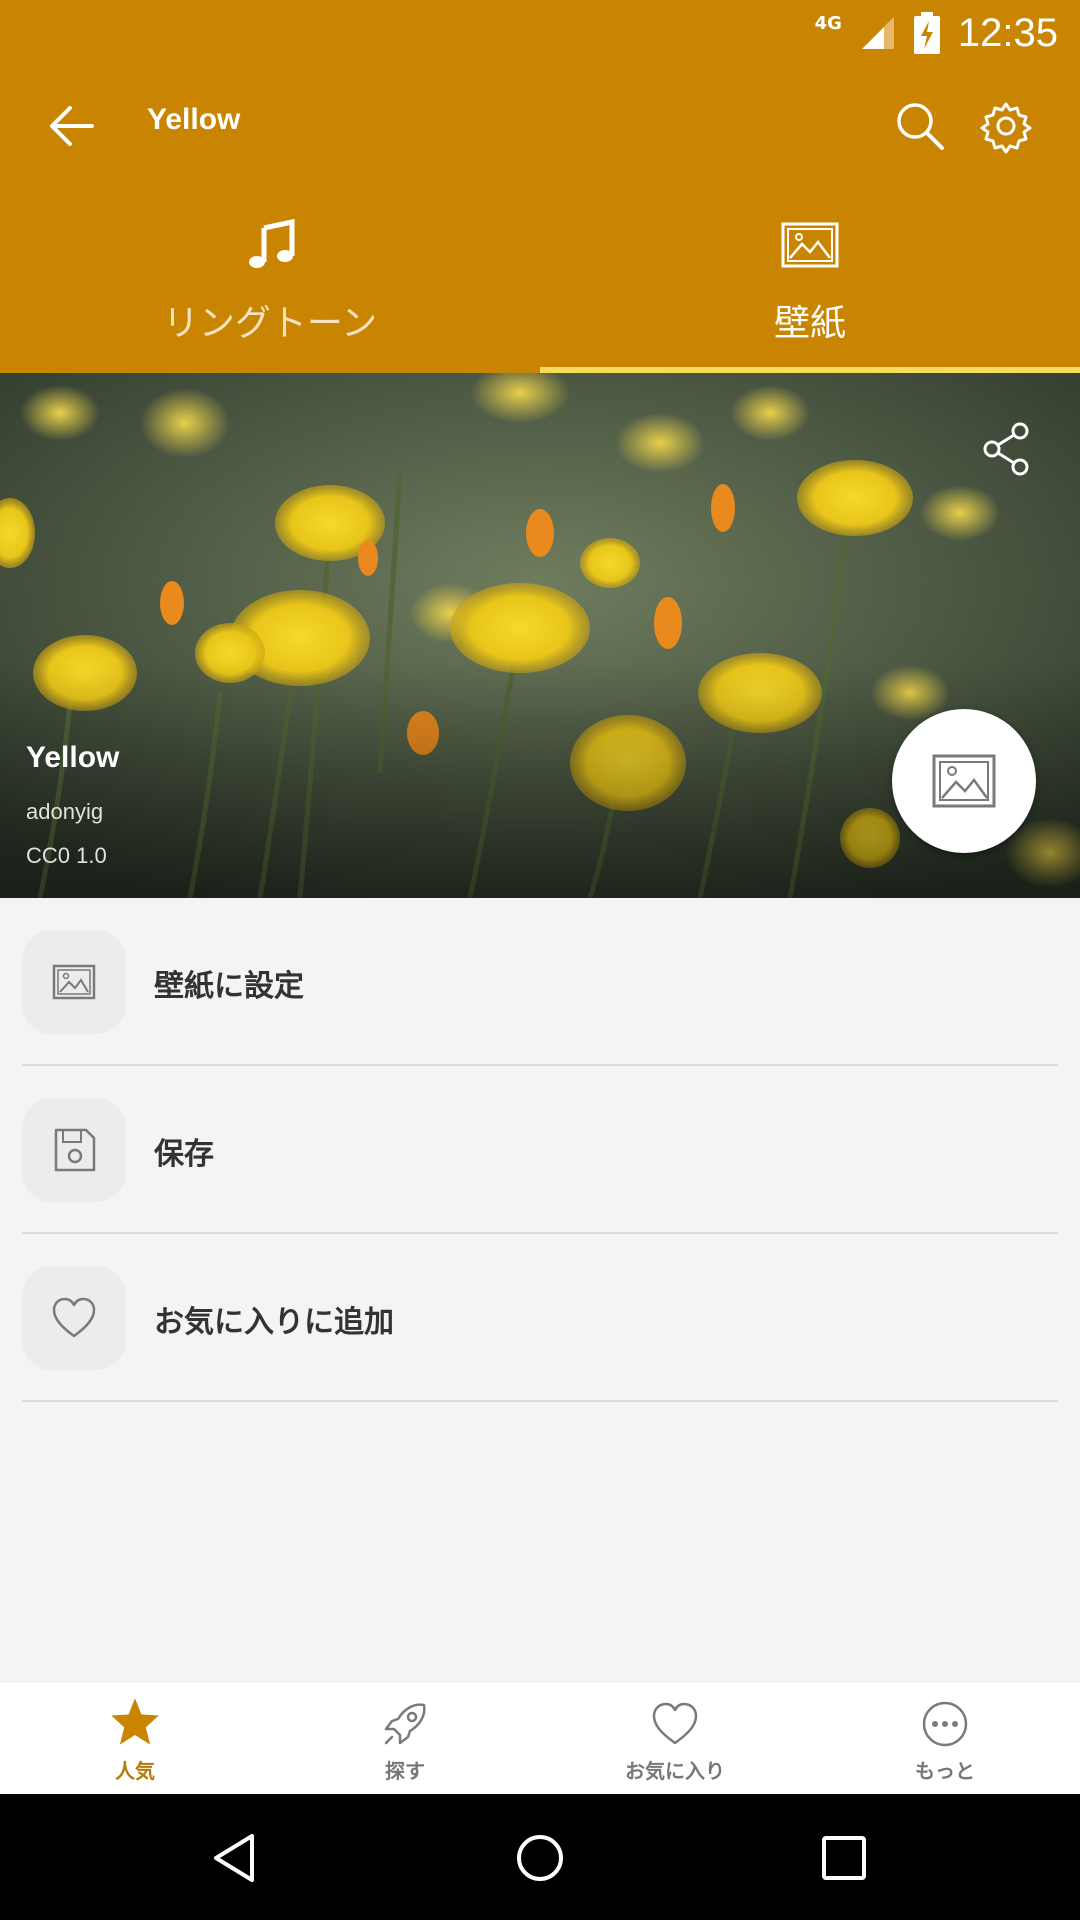  I want to click on network-type: 4G, so click(828, 23).